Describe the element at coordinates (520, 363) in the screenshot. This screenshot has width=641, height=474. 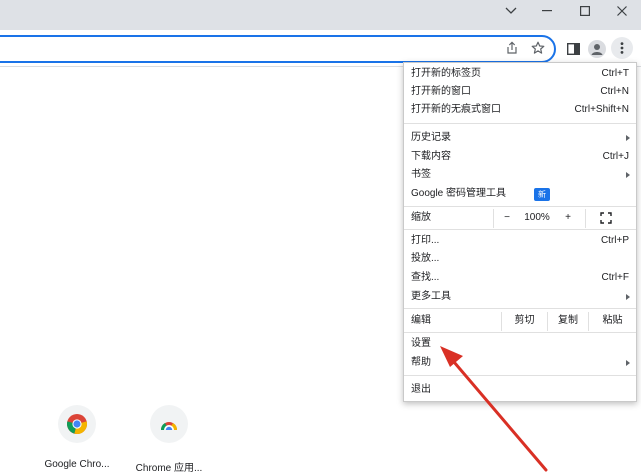
I see `menu-item-help: 帮助` at that location.